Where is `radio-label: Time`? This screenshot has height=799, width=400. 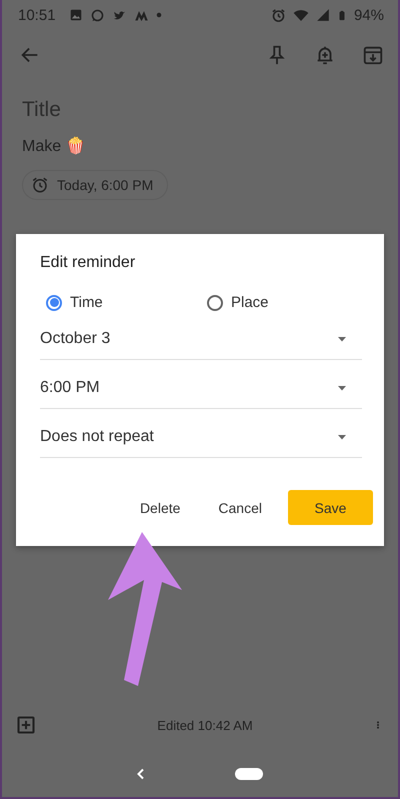 radio-label: Time is located at coordinates (86, 302).